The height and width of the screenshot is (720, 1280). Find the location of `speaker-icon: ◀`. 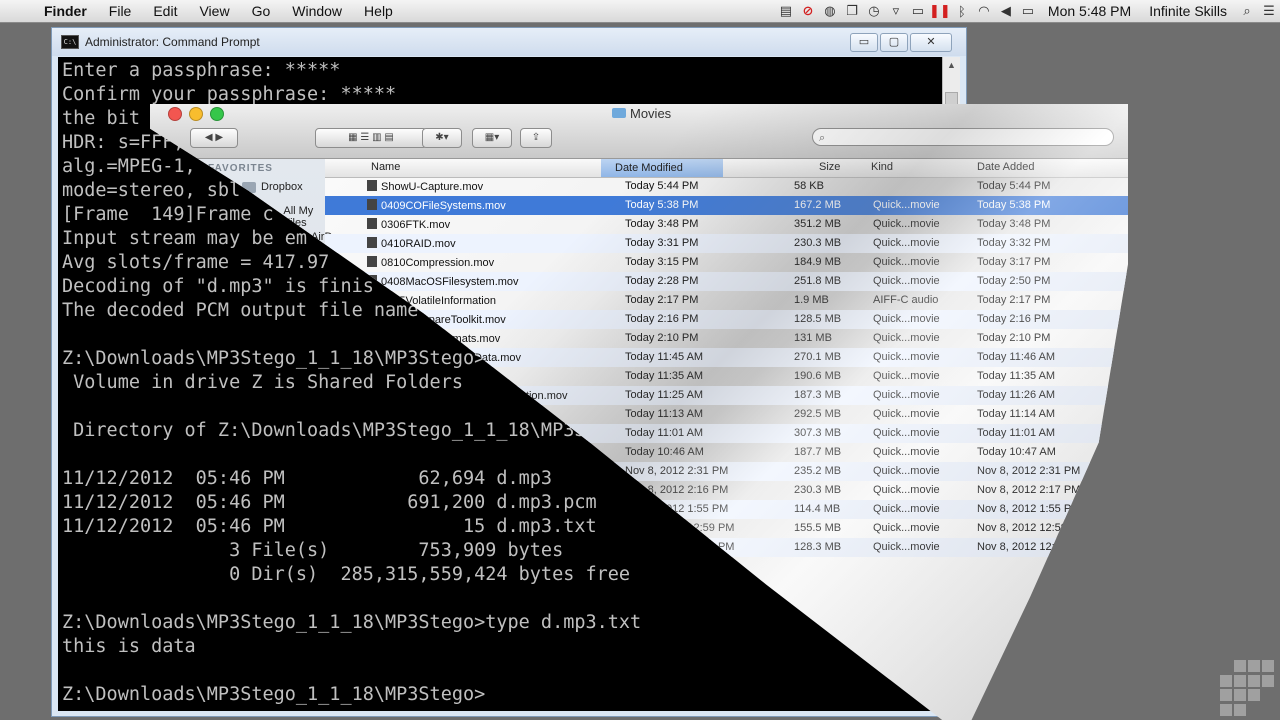

speaker-icon: ◀ is located at coordinates (1006, 11).